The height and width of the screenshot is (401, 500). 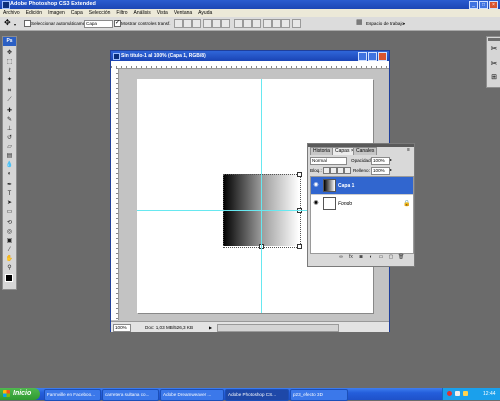 I want to click on shape-tool-icon: ▭, so click(x=9, y=212).